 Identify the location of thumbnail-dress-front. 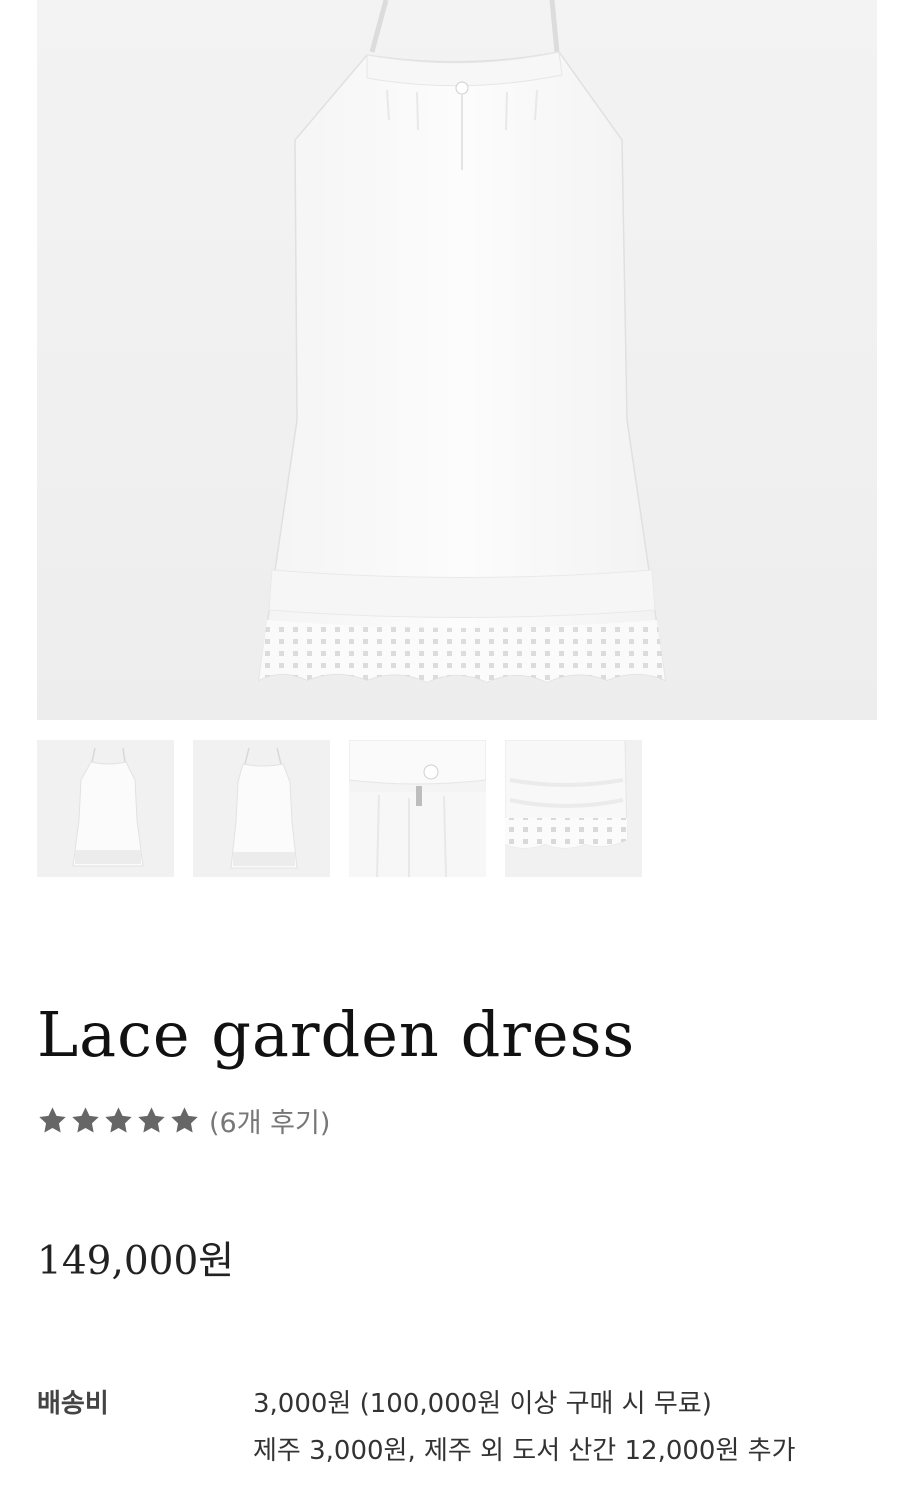
(105, 808).